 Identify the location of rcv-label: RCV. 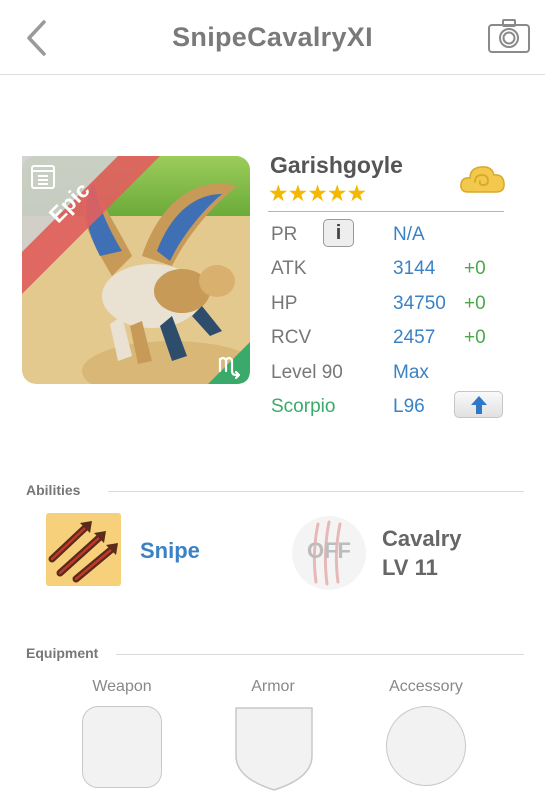
(291, 337).